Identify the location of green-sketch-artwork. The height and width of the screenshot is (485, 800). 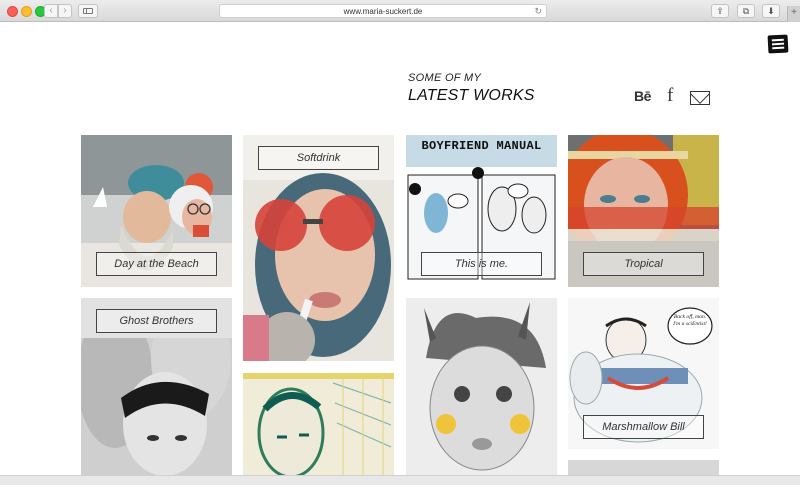
(318, 424).